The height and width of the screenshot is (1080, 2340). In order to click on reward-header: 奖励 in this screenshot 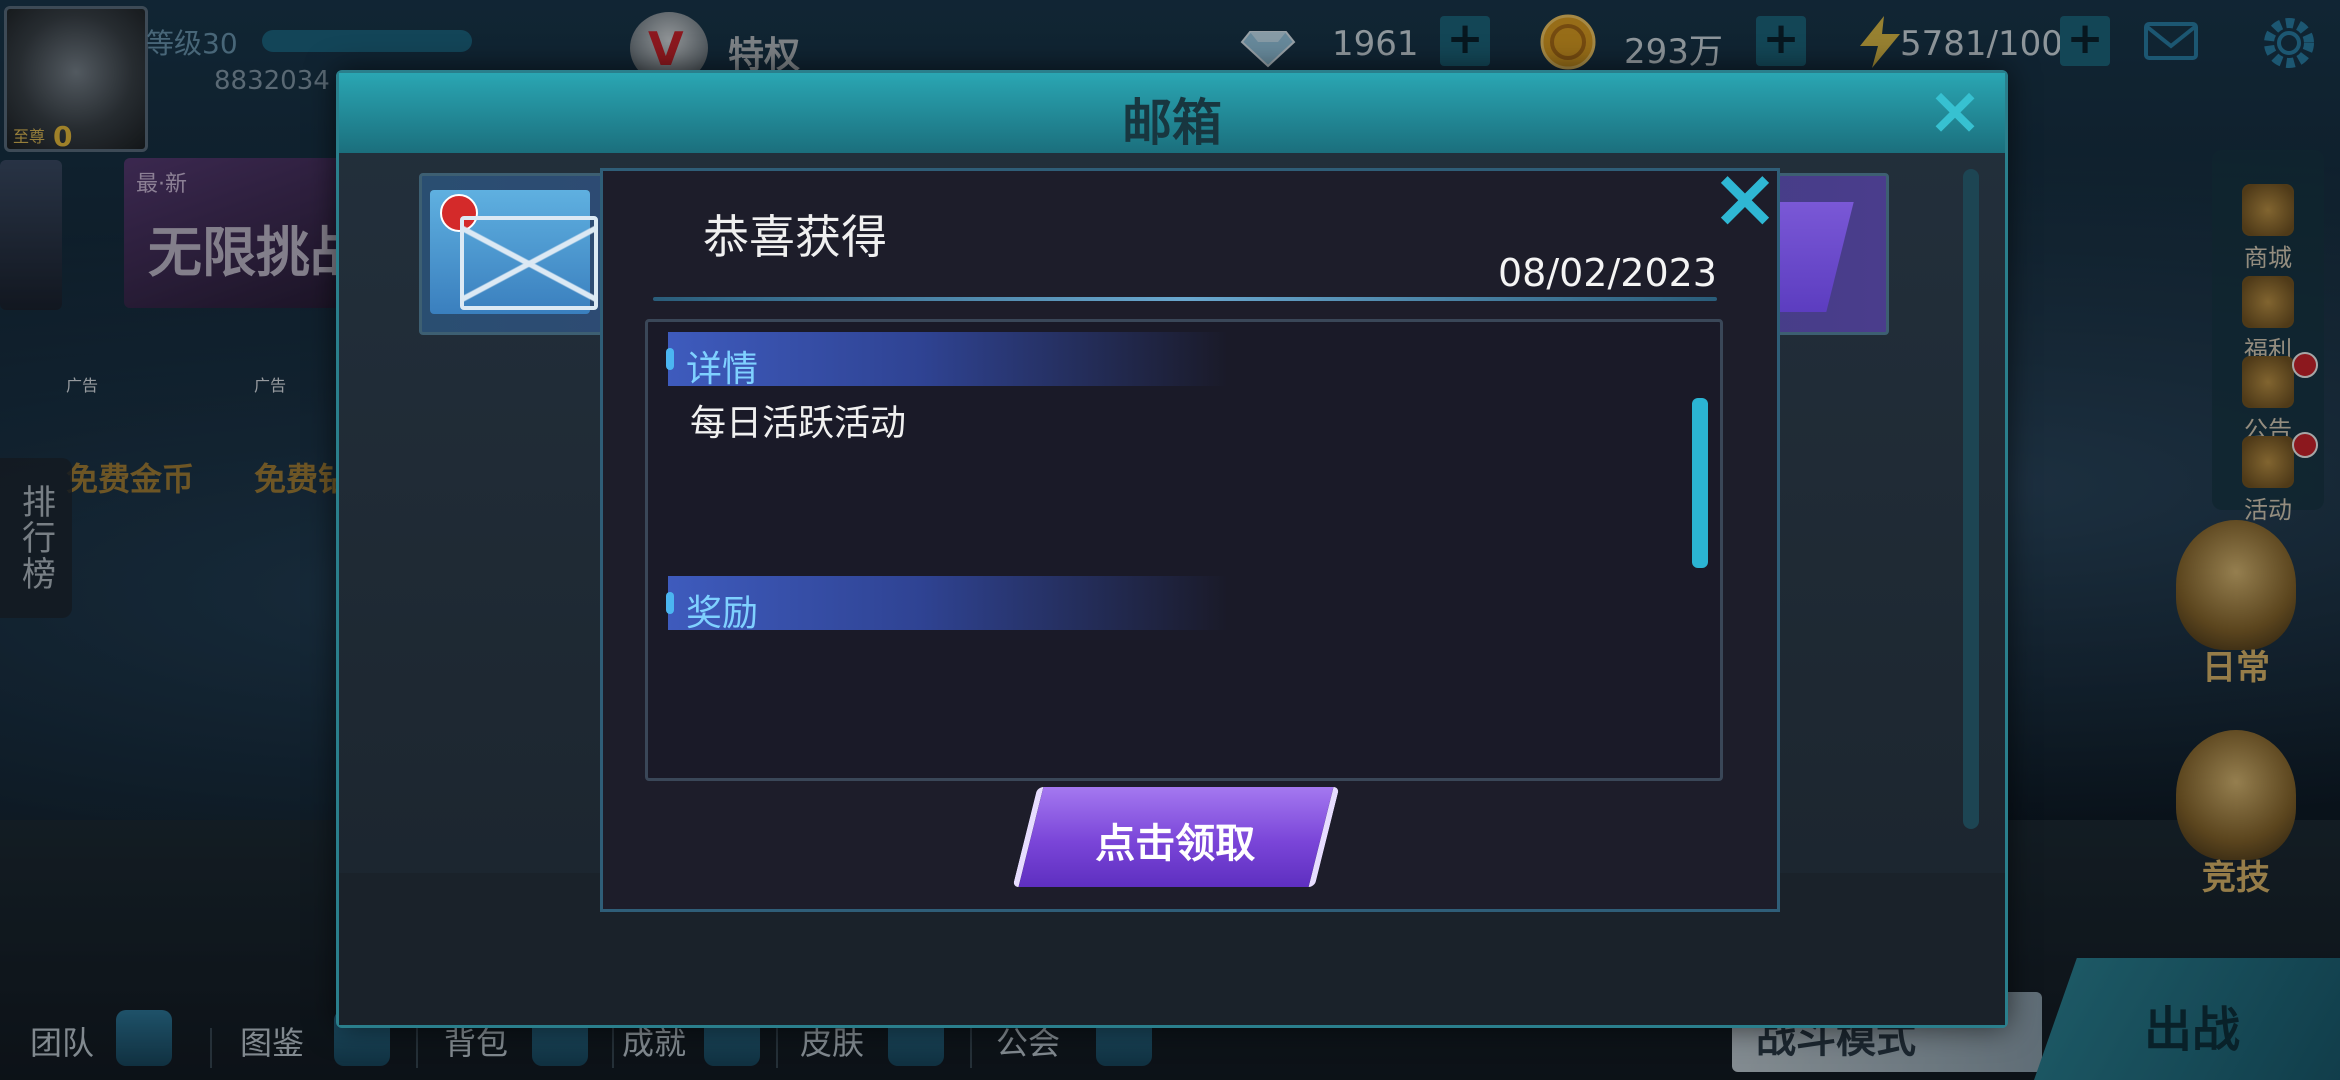, I will do `click(947, 605)`.